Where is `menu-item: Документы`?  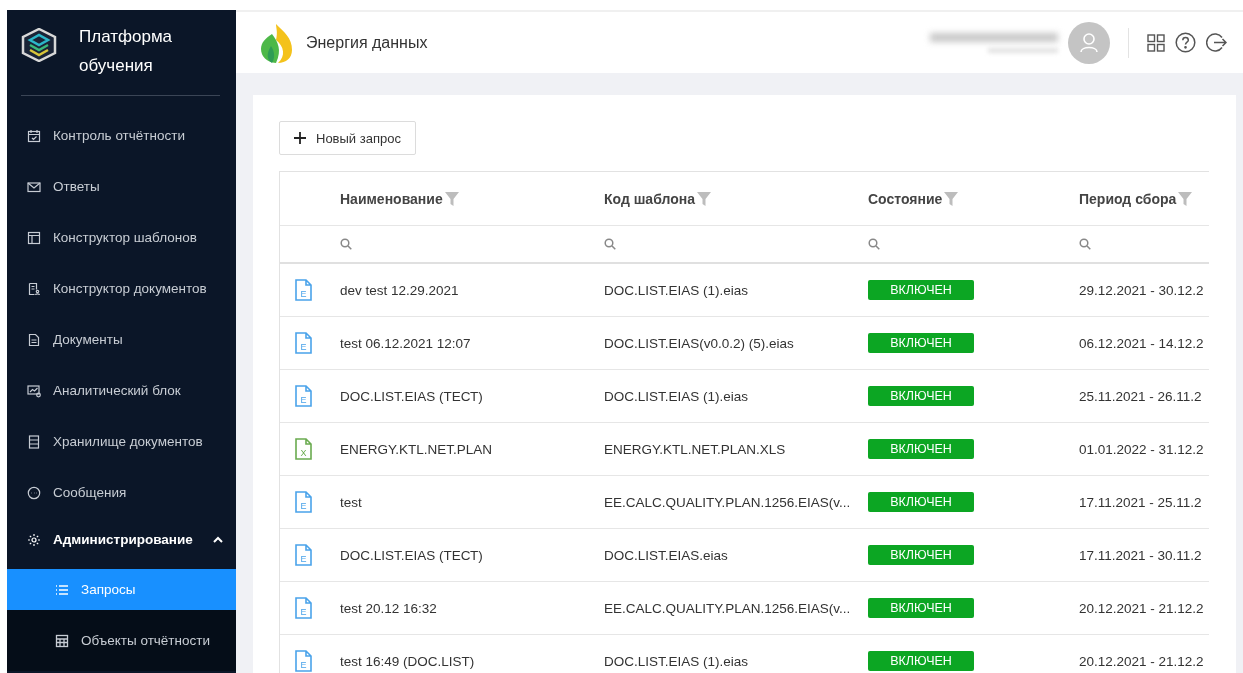 menu-item: Документы is located at coordinates (121, 339).